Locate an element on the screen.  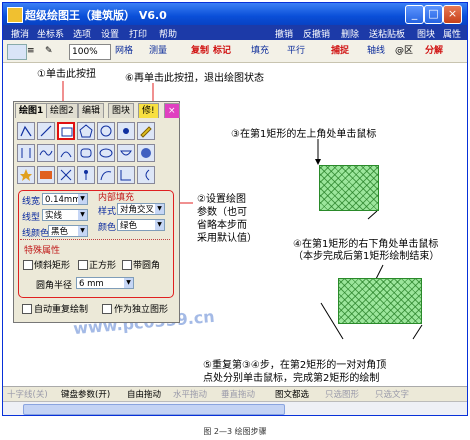
rounded-label: 带圆角 is located at coordinates (147, 266).